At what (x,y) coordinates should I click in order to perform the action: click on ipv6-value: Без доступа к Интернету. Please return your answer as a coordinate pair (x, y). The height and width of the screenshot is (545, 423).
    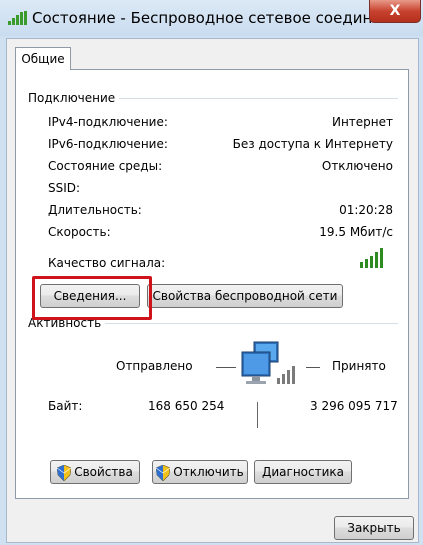
    Looking at the image, I should click on (312, 144).